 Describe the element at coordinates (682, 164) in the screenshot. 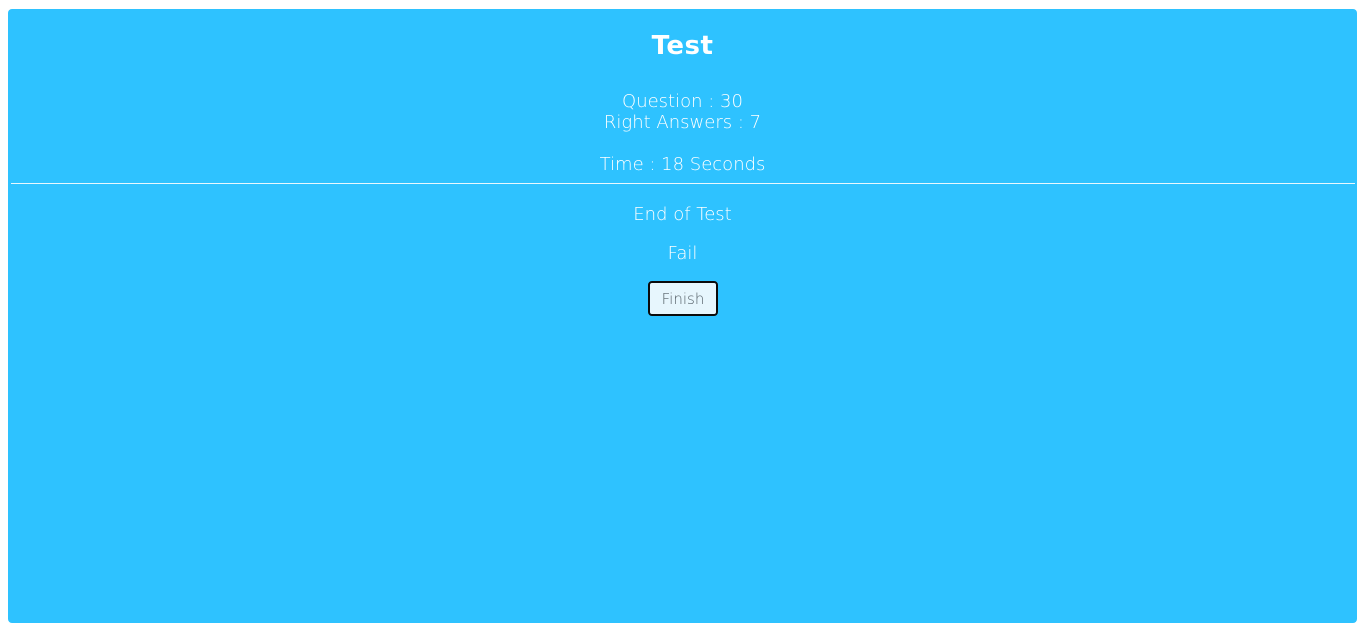

I see `elapsed-time: Time : 18 Seconds` at that location.